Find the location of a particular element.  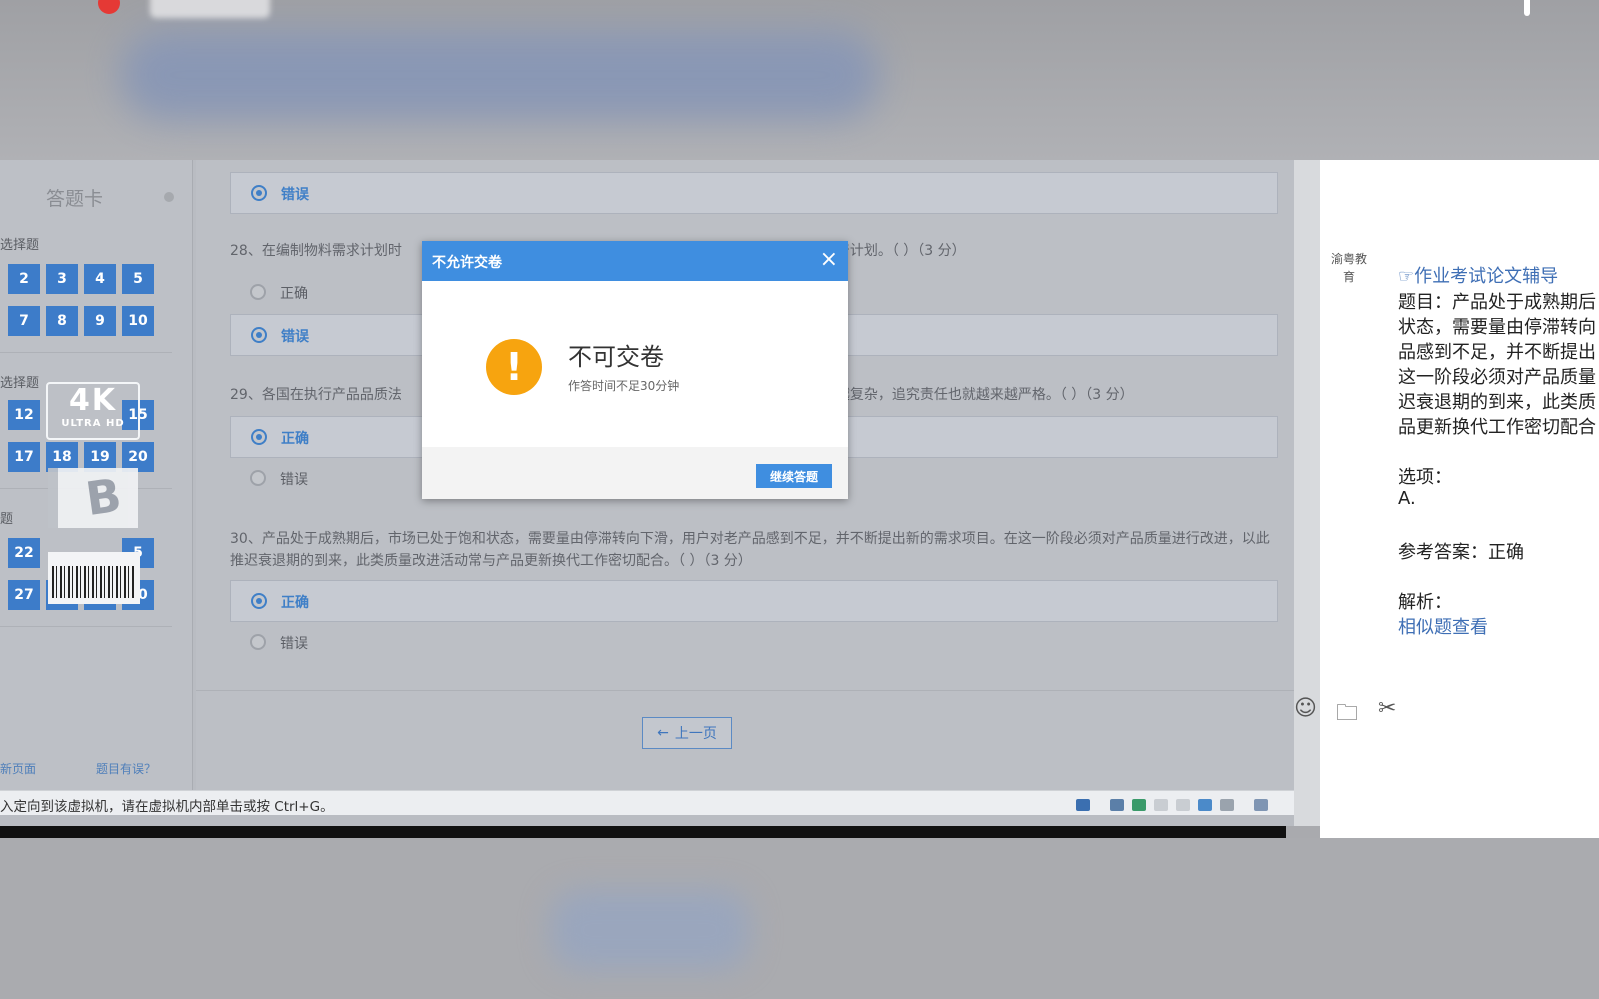

question-number-button: 17 is located at coordinates (24, 457).